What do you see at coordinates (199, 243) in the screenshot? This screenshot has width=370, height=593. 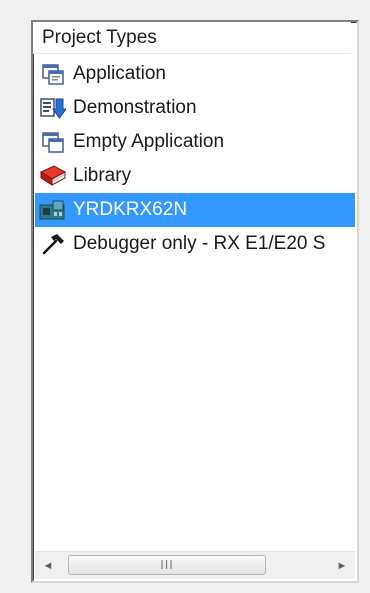 I see `list-item-label: Debugger only - RX E1/E20 S` at bounding box center [199, 243].